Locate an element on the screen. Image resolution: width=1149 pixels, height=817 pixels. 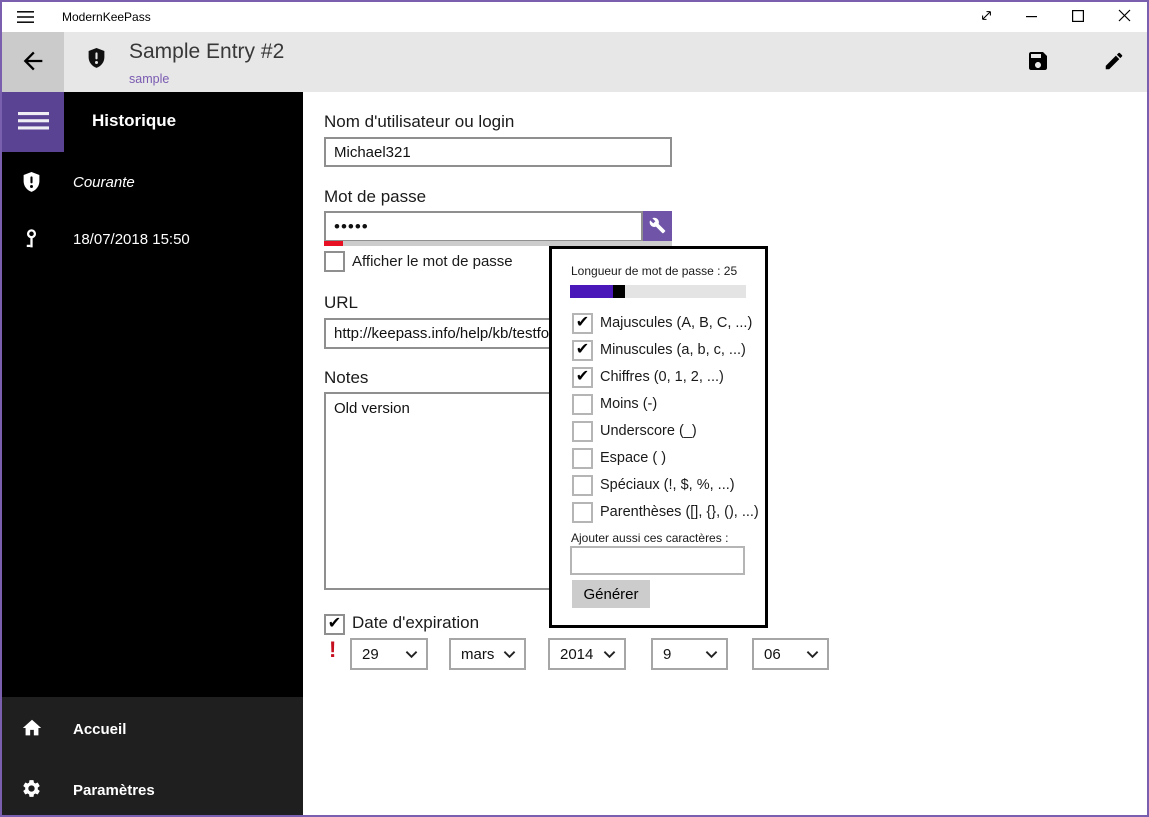
show-password-checkbox is located at coordinates (334, 261).